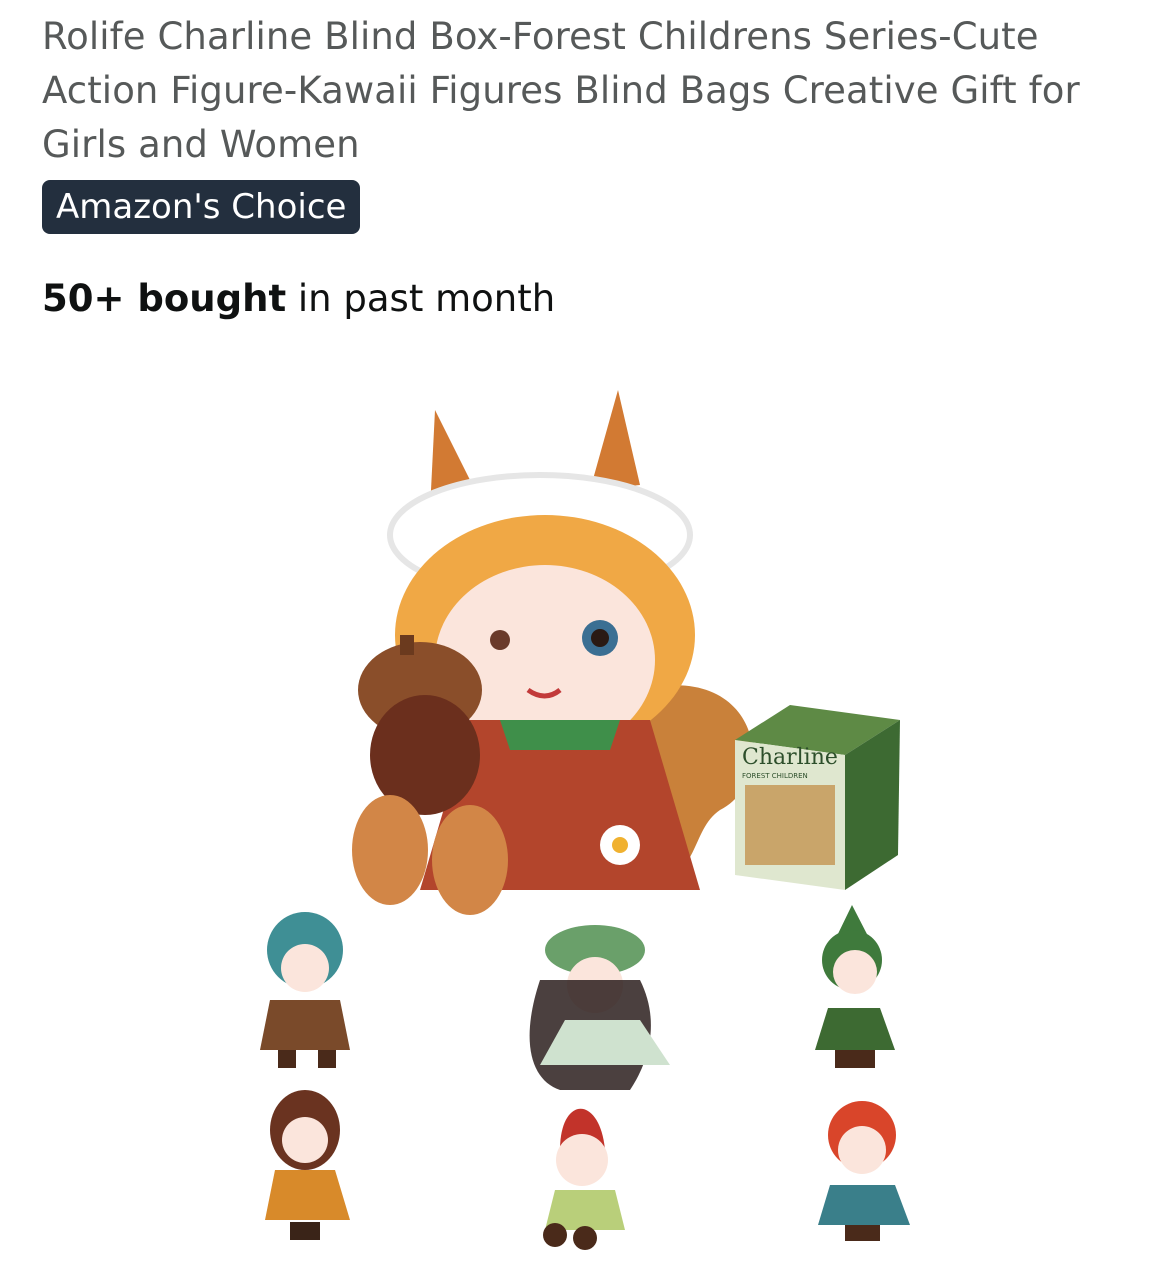 The height and width of the screenshot is (1286, 1170). I want to click on blind-box-subtitle: FOREST CHILDREN, so click(775, 776).